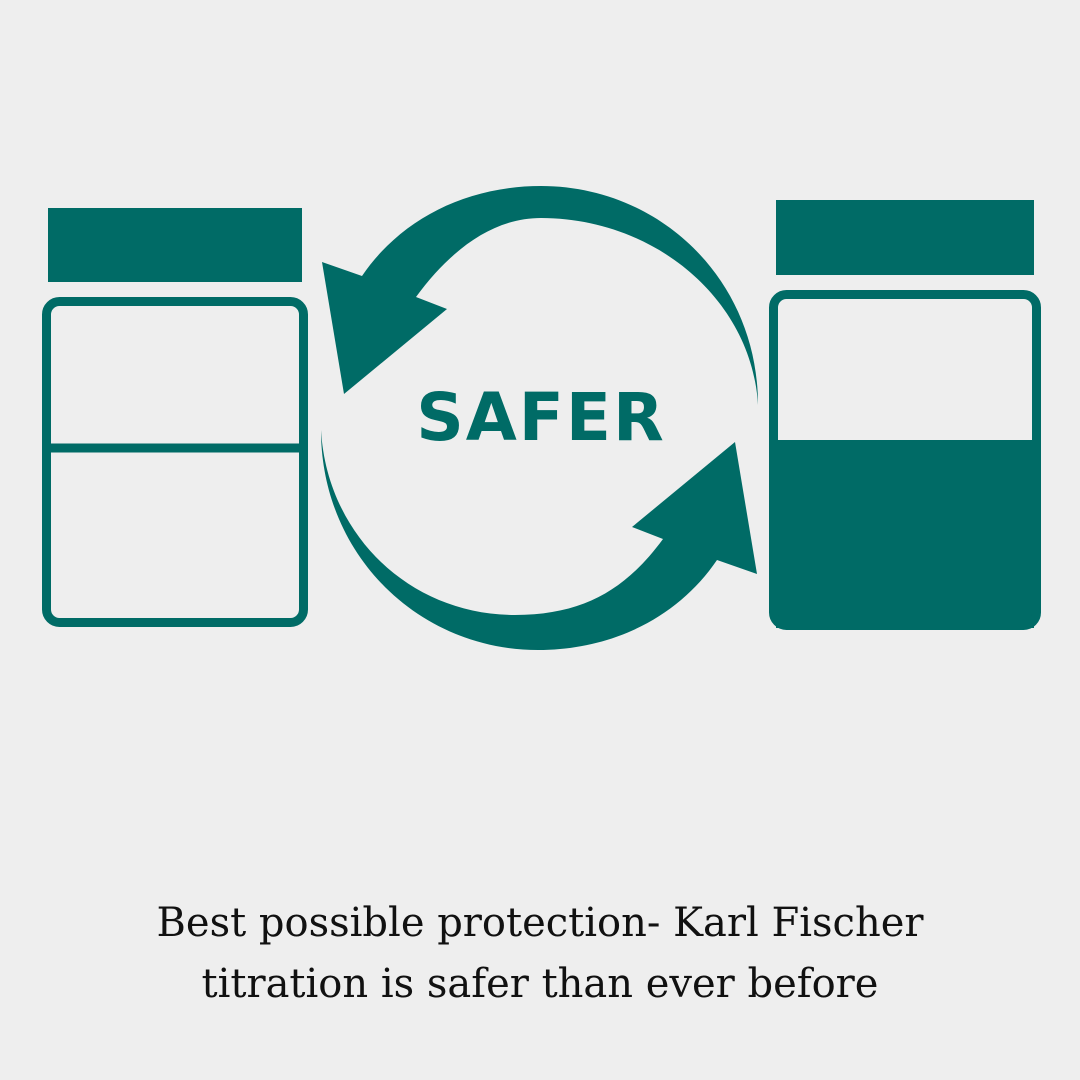 This screenshot has height=1080, width=1080. Describe the element at coordinates (905, 533) in the screenshot. I see `right-jar-fill` at that location.